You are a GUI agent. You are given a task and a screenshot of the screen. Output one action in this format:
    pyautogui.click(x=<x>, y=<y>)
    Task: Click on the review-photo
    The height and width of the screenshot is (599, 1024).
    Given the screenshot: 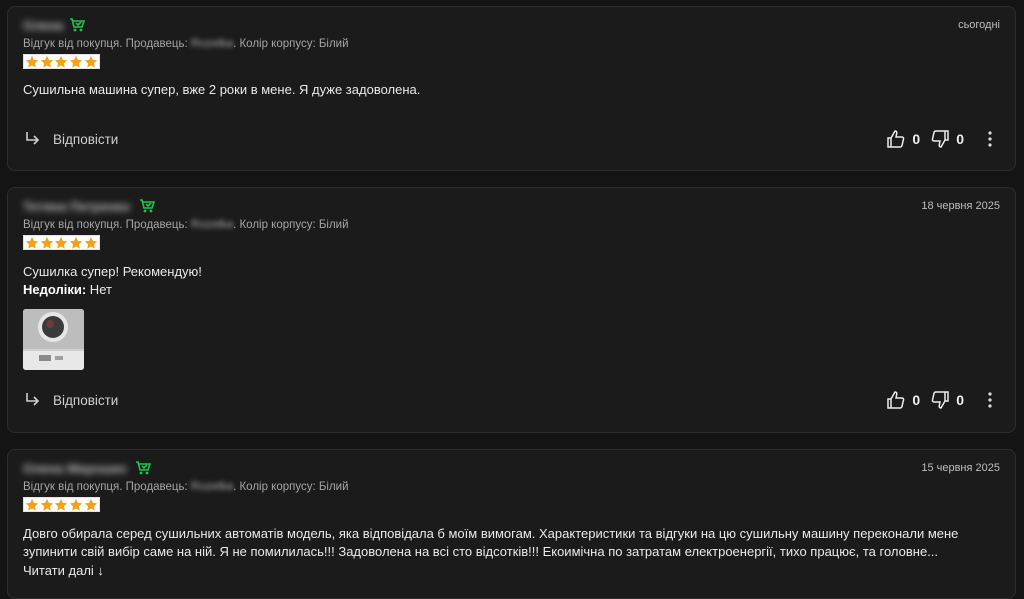 What is the action you would take?
    pyautogui.click(x=53, y=339)
    